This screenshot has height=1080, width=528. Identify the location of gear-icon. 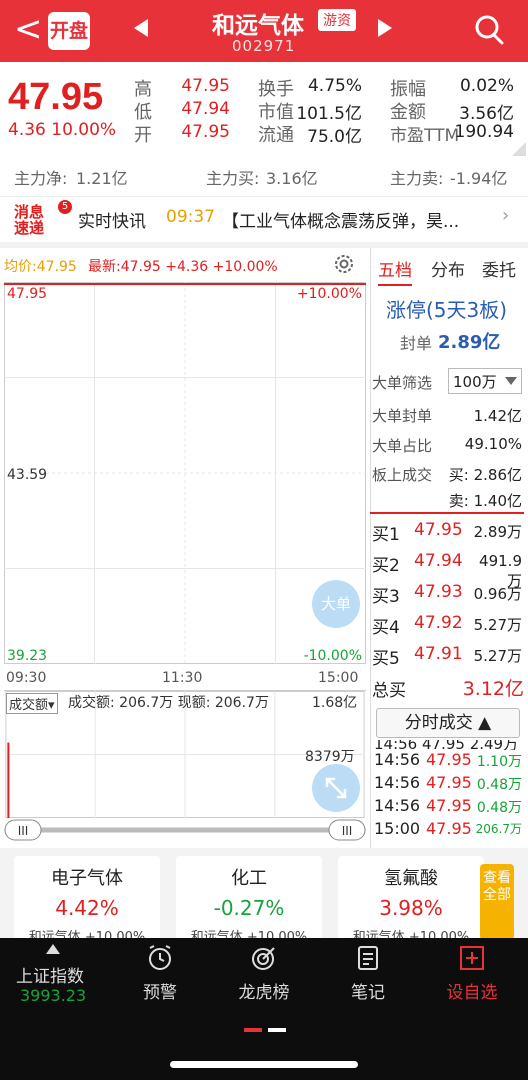
(344, 264).